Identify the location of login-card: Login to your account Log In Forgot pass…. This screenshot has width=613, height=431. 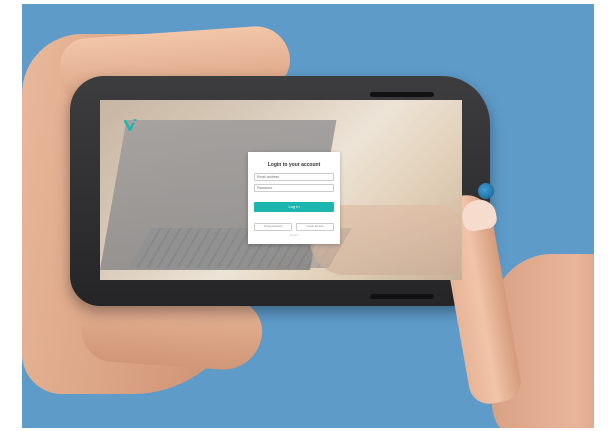
(294, 198).